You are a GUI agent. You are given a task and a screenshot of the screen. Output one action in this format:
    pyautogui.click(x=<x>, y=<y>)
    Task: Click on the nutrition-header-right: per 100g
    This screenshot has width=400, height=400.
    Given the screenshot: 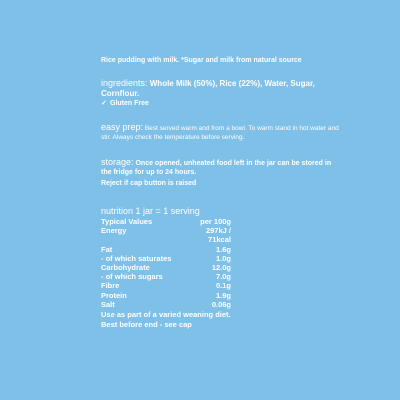 What is the action you would take?
    pyautogui.click(x=215, y=221)
    